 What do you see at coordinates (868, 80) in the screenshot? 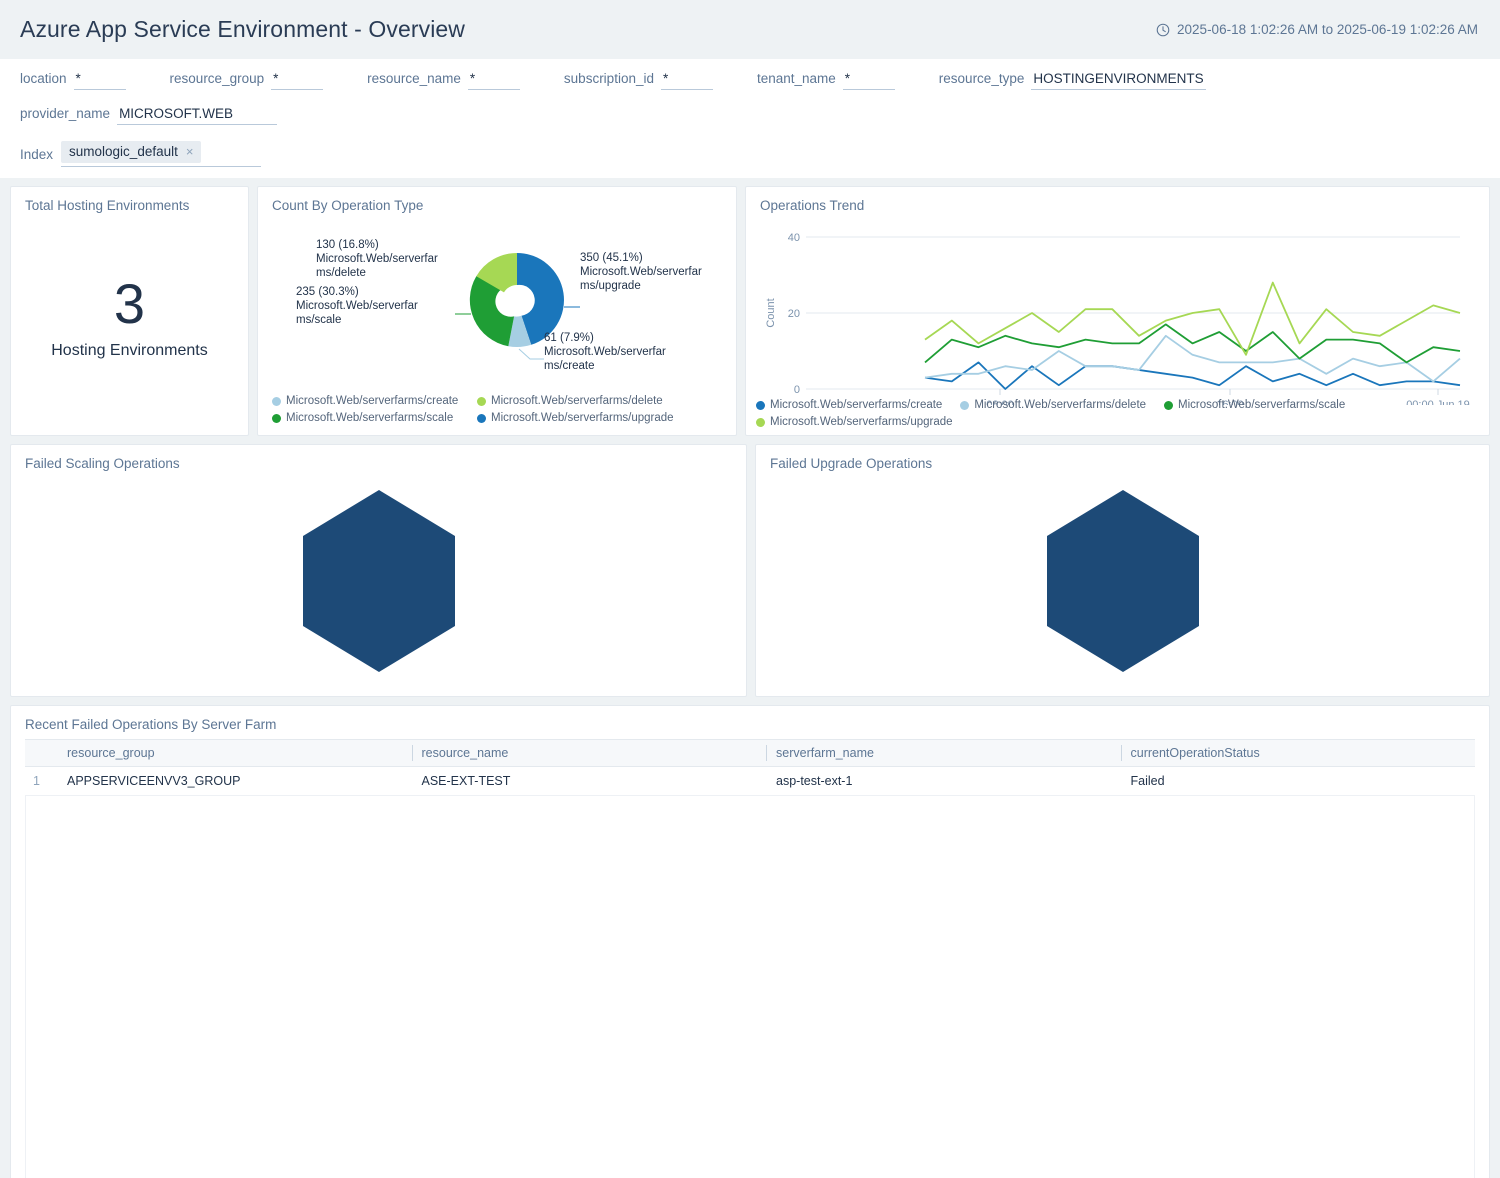
I see `filter-tenant-name-input: *` at bounding box center [868, 80].